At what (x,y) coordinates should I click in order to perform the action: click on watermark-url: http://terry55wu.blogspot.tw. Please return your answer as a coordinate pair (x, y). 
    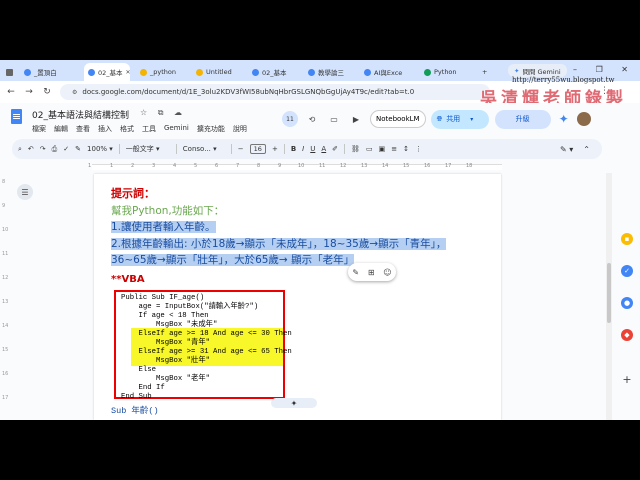
    Looking at the image, I should click on (563, 80).